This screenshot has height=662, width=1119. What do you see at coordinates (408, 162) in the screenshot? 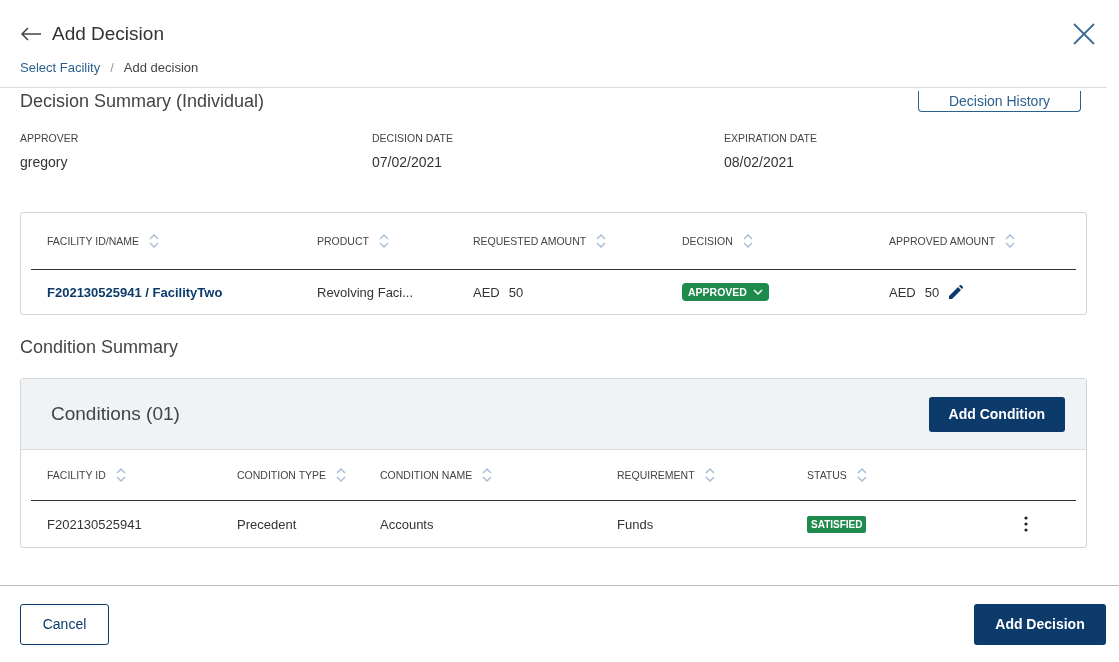
I see `field-value: 07/02/2021` at bounding box center [408, 162].